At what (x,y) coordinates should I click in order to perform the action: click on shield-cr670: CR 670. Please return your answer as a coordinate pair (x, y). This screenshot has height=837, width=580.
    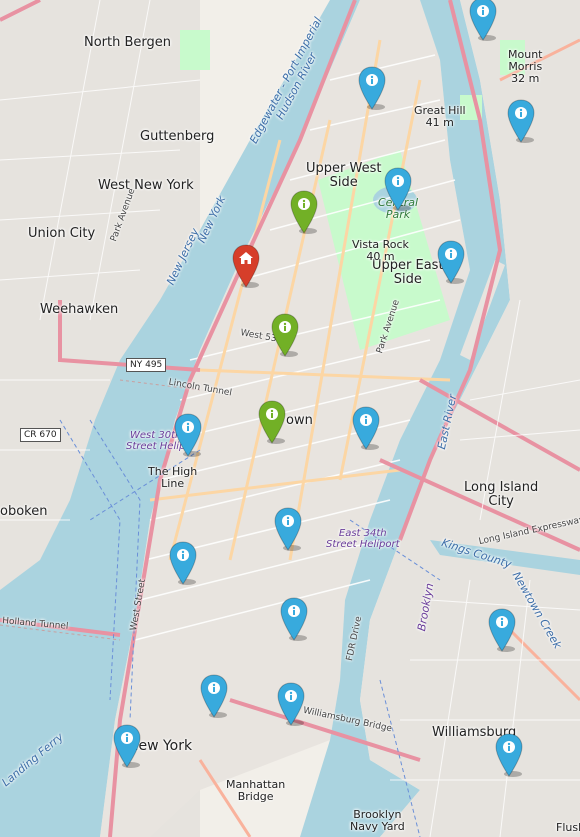
    Looking at the image, I should click on (40, 435).